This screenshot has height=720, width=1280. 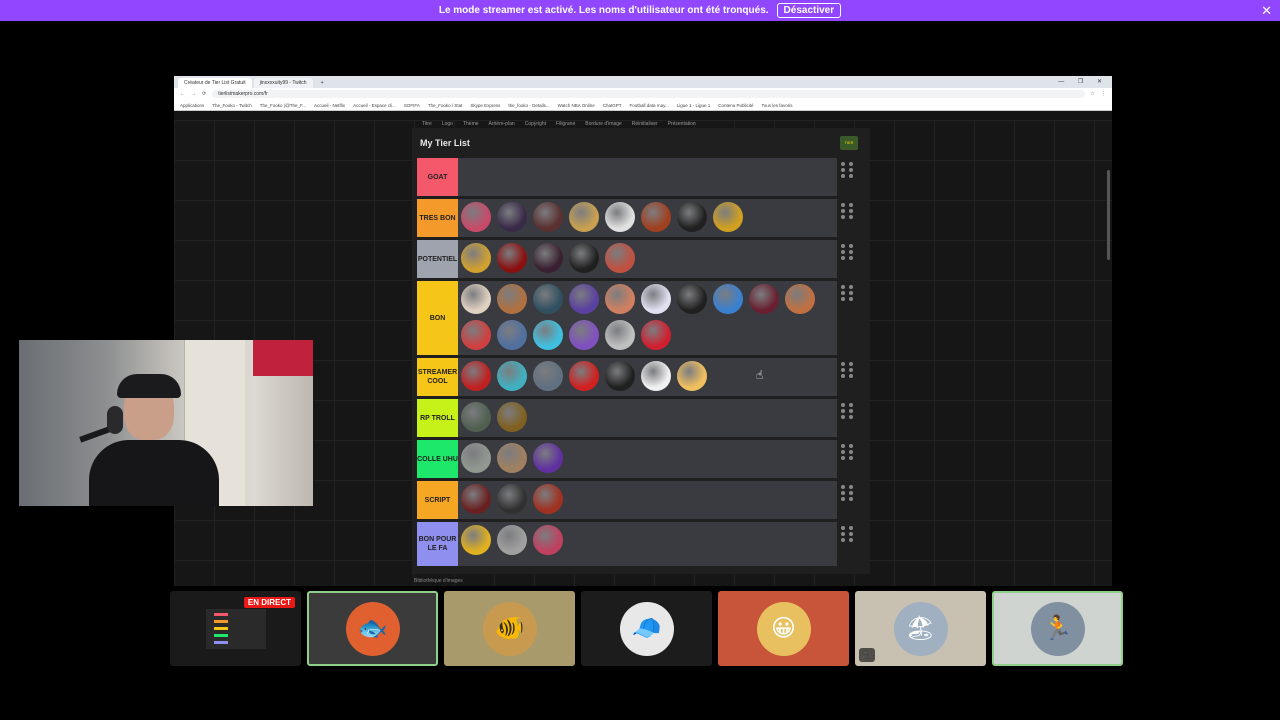 I want to click on disable-streamer-mode-button: Désactiver, so click(x=809, y=10).